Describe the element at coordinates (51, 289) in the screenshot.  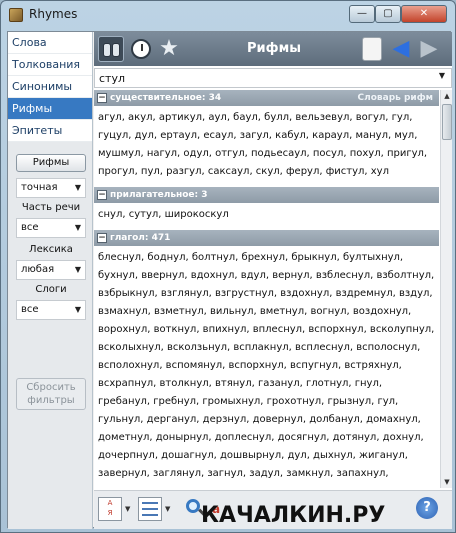
I see `syllables-label: Слоги` at that location.